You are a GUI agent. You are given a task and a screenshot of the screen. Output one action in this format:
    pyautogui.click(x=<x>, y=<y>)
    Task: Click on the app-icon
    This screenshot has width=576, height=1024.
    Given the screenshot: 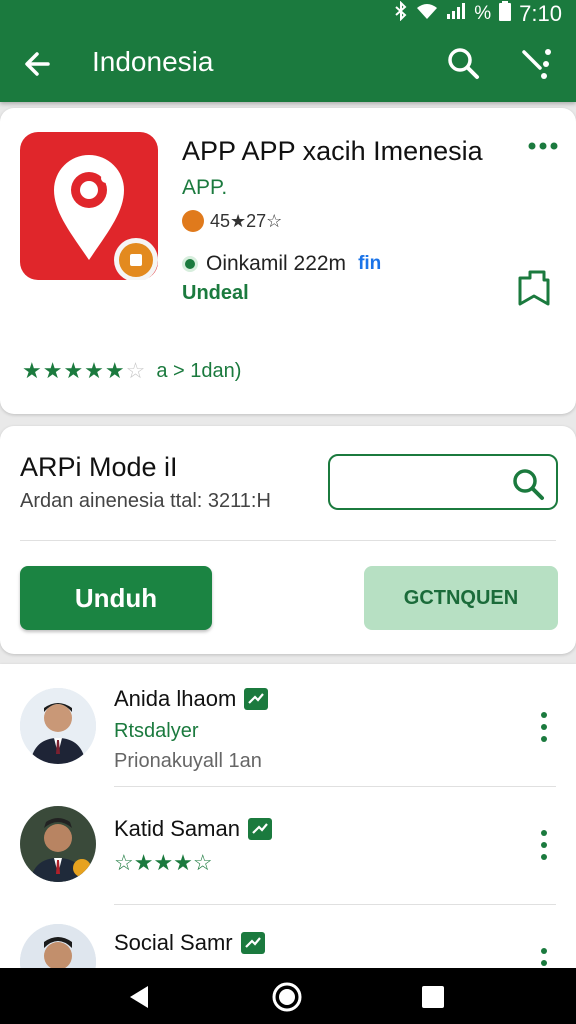 What is the action you would take?
    pyautogui.click(x=89, y=207)
    